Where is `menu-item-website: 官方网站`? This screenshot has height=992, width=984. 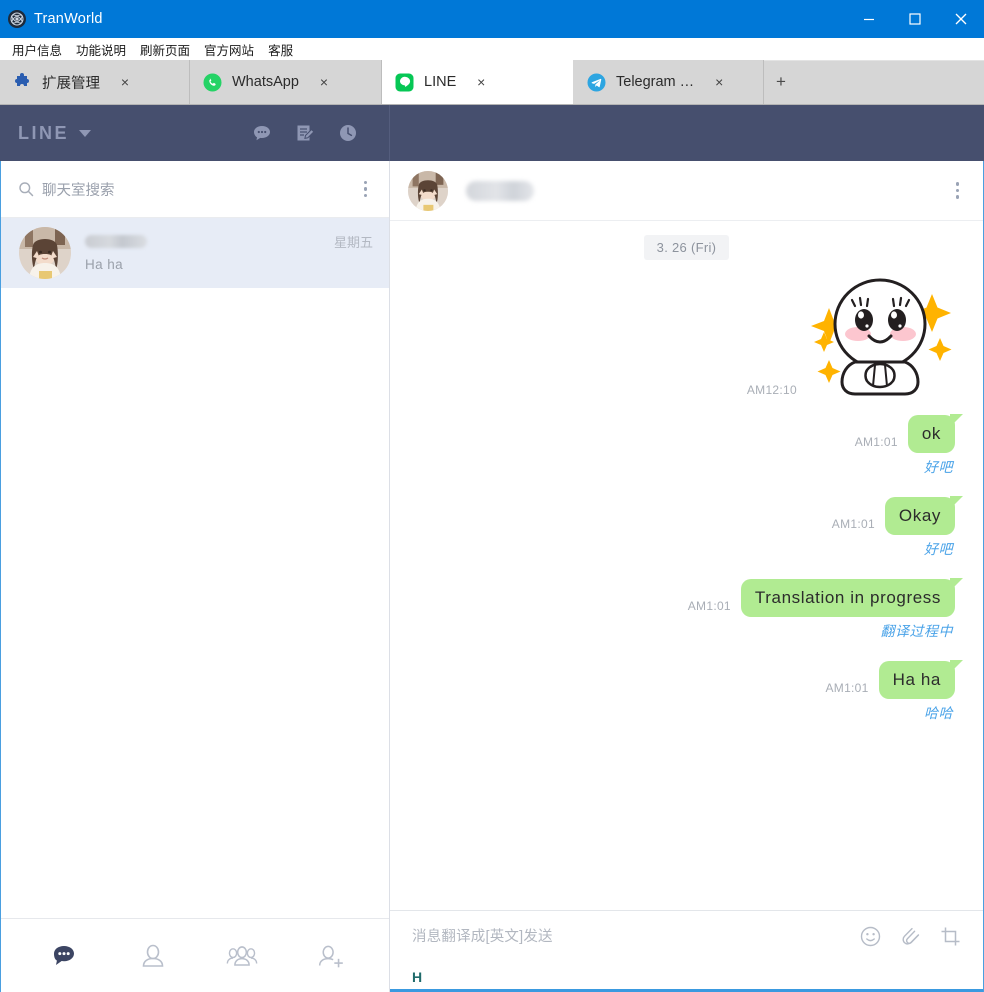
menu-item-website: 官方网站 is located at coordinates (229, 49).